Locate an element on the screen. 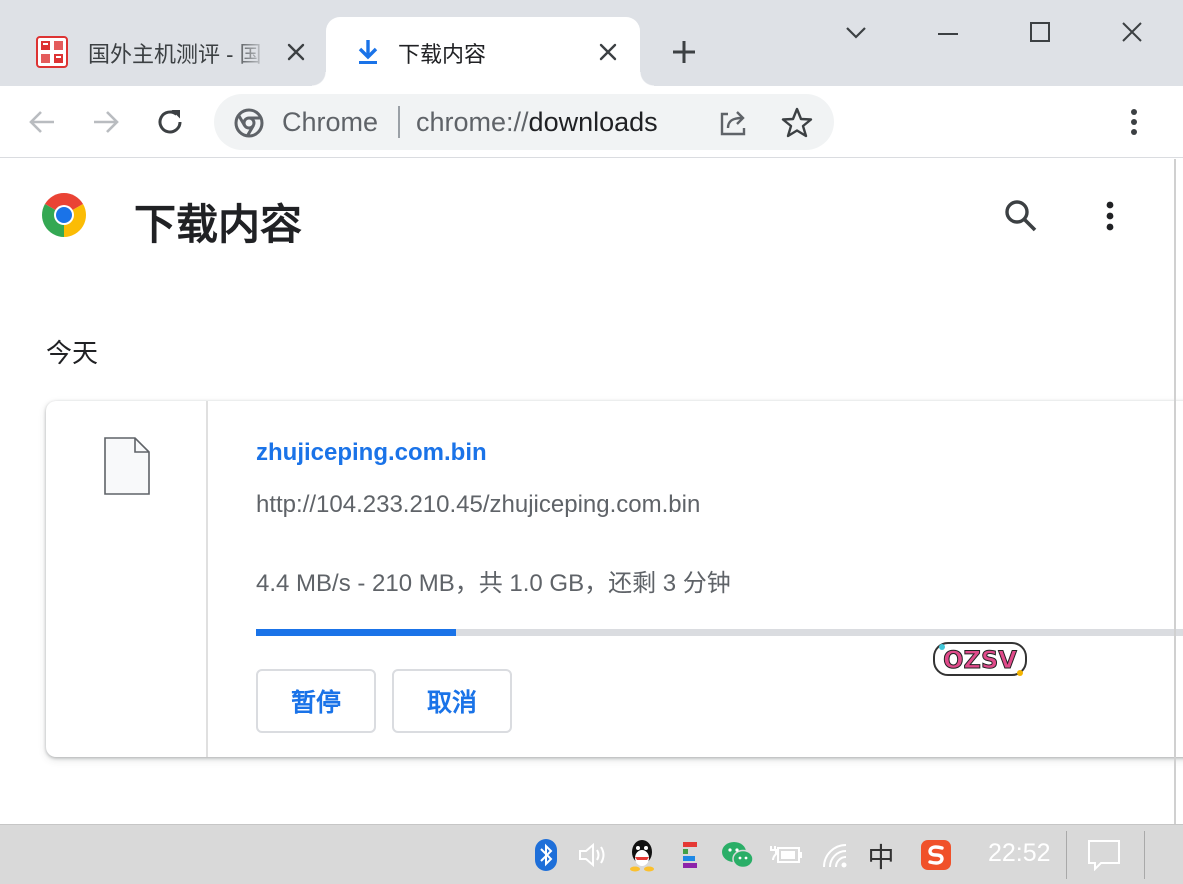  download-status: 4.4 MB/s - 210 MB，共 1.0 GB，还剩 3 分钟 is located at coordinates (493, 583).